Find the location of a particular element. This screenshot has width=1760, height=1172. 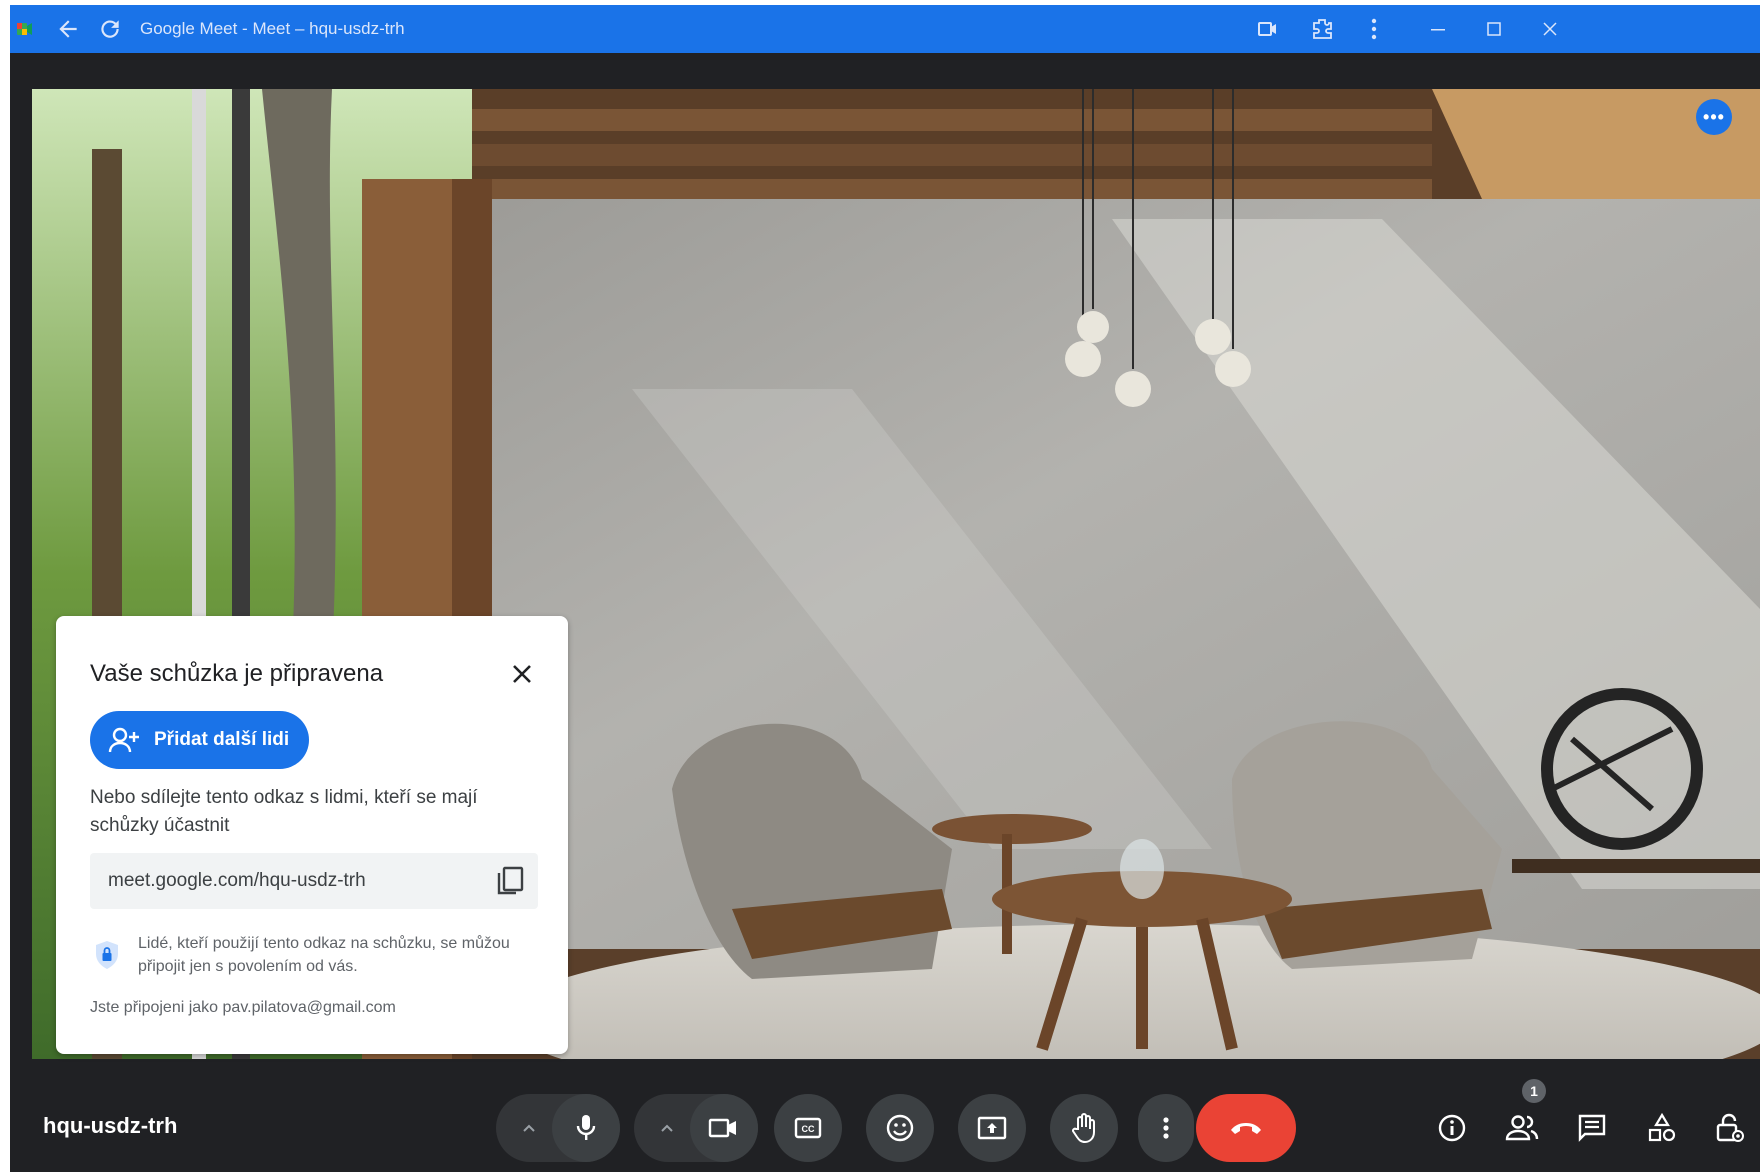

window-title: Google Meet - Meet – hqu-usdz-trh is located at coordinates (272, 28).